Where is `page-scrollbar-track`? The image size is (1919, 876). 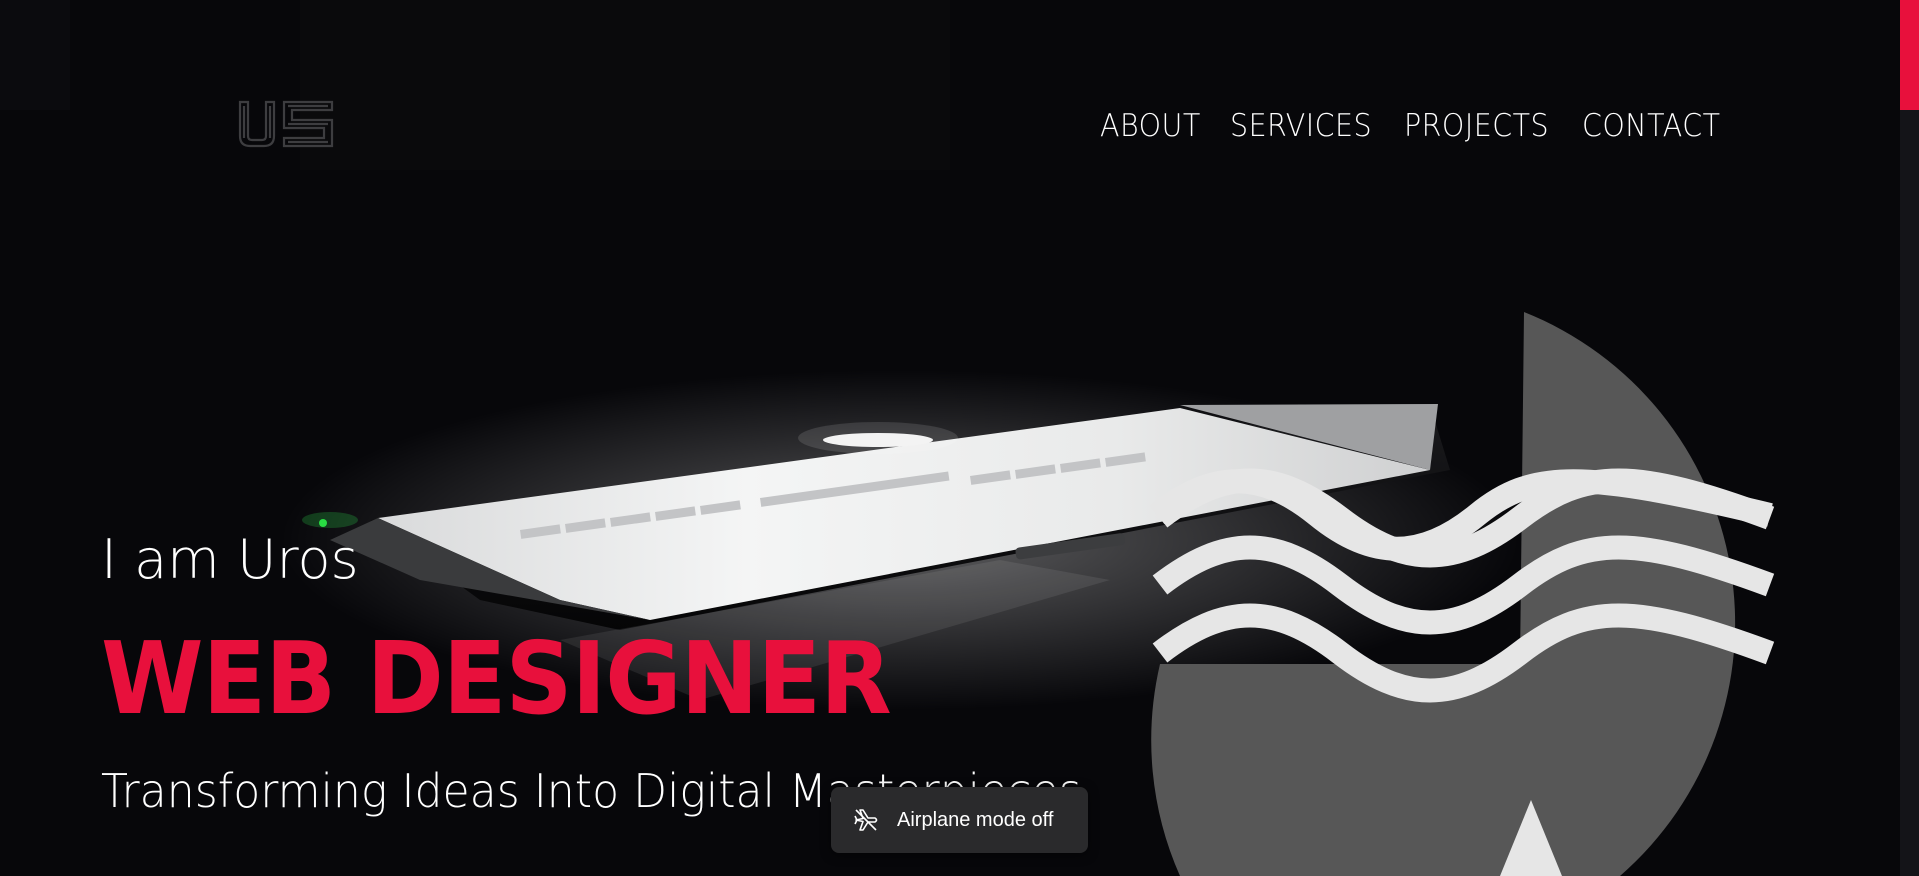
page-scrollbar-track is located at coordinates (1909, 438).